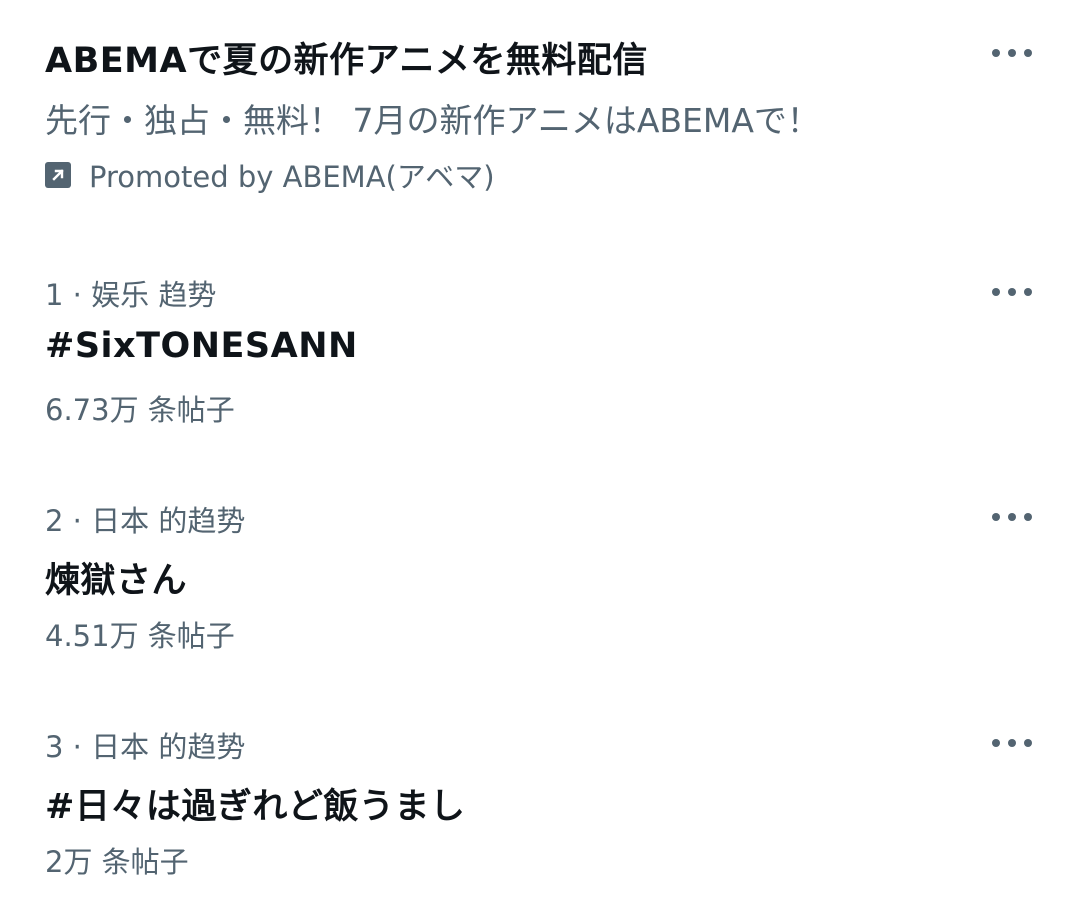  Describe the element at coordinates (140, 636) in the screenshot. I see `trend-post-count: 4.51万 条帖子` at that location.